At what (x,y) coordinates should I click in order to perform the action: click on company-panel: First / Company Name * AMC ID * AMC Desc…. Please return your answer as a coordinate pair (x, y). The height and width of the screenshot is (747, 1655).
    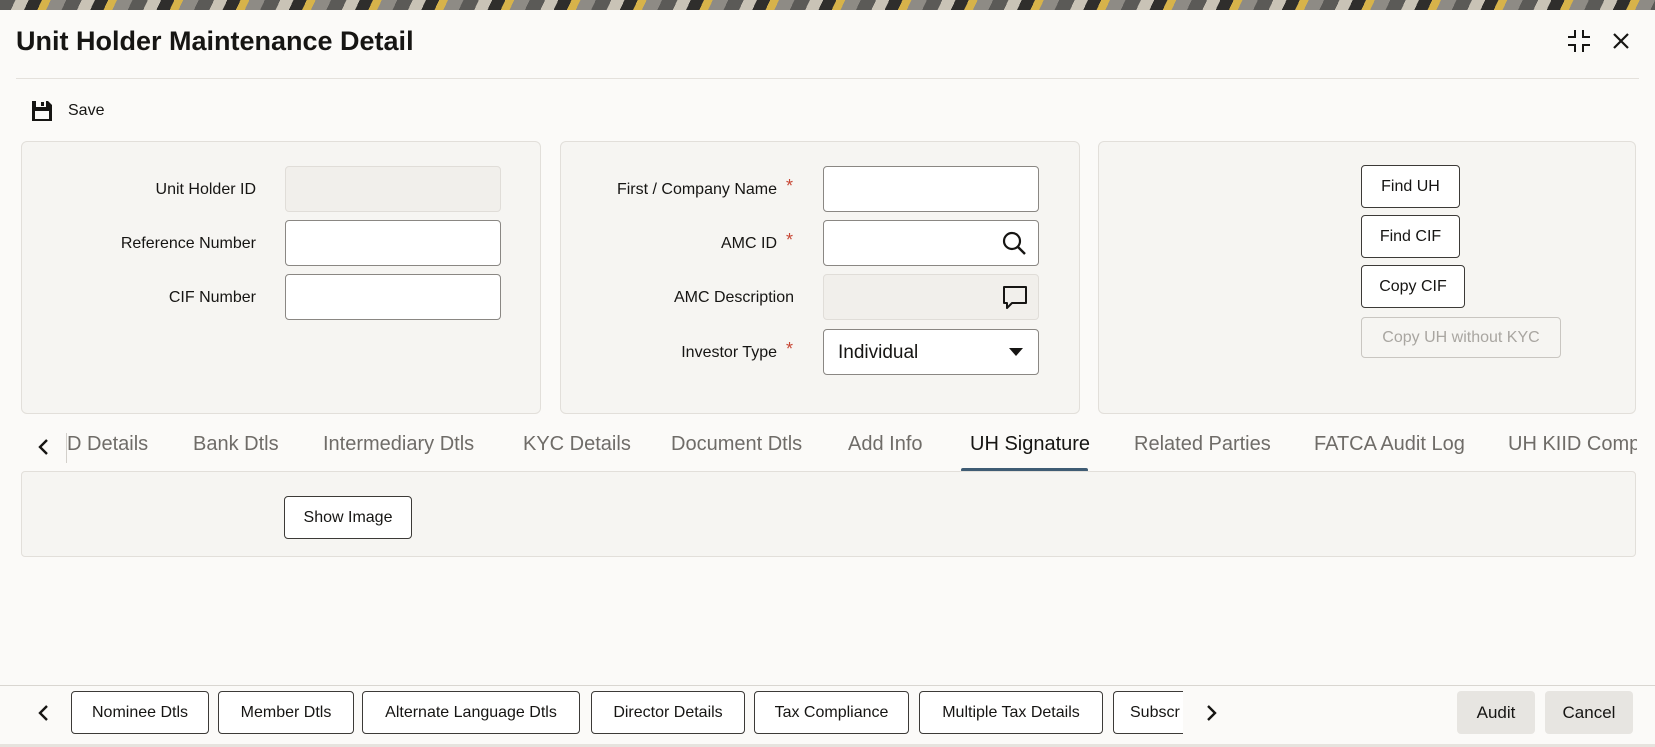
    Looking at the image, I should click on (820, 277).